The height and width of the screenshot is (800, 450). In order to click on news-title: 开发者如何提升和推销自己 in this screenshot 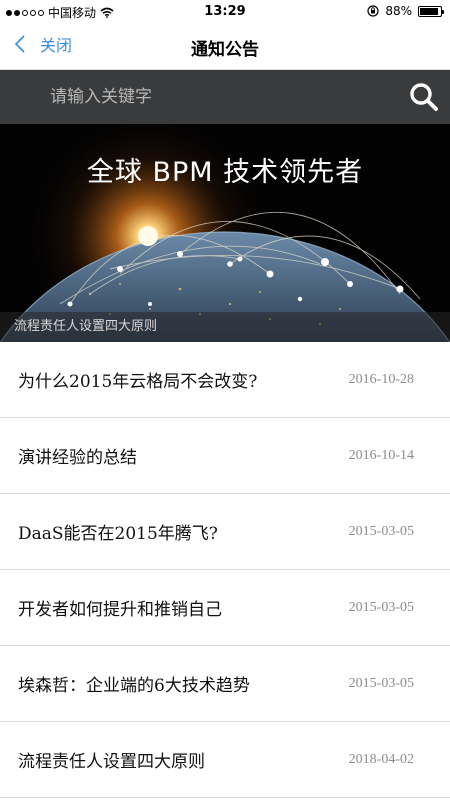, I will do `click(120, 610)`.